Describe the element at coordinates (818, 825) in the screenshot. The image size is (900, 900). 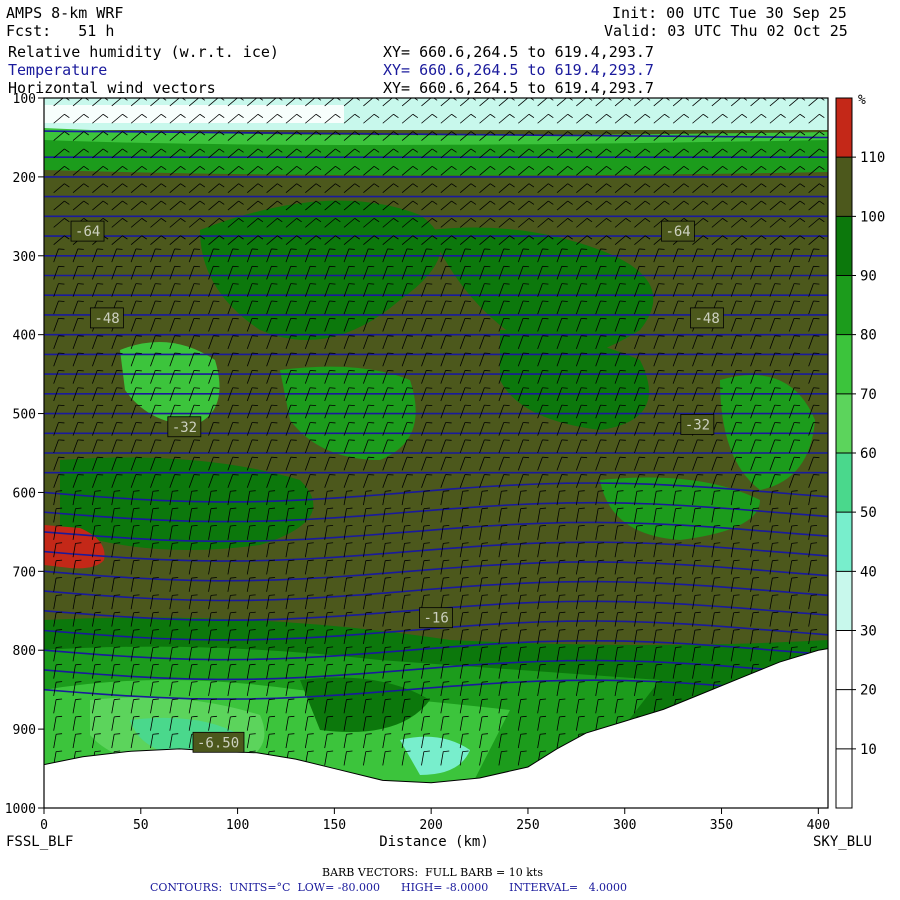
I see `x-tick-label: 400` at that location.